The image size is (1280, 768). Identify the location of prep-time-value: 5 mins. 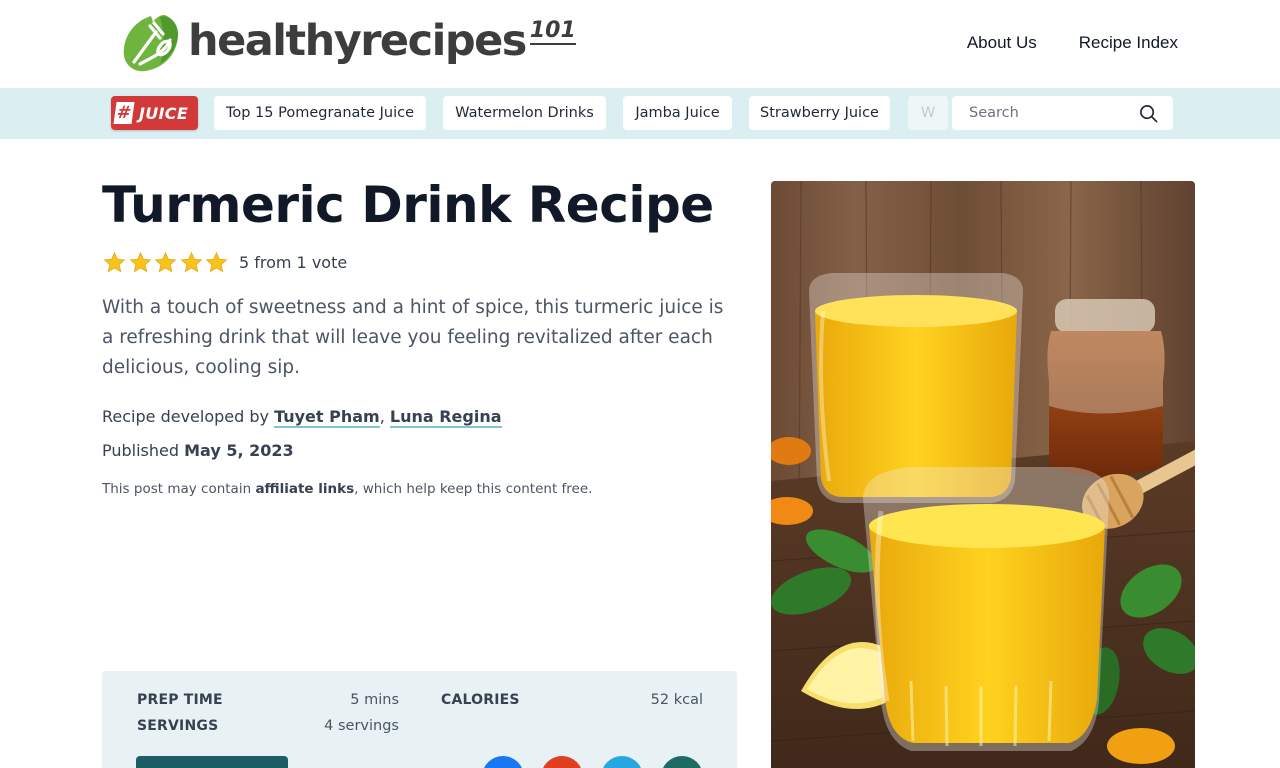
(374, 700).